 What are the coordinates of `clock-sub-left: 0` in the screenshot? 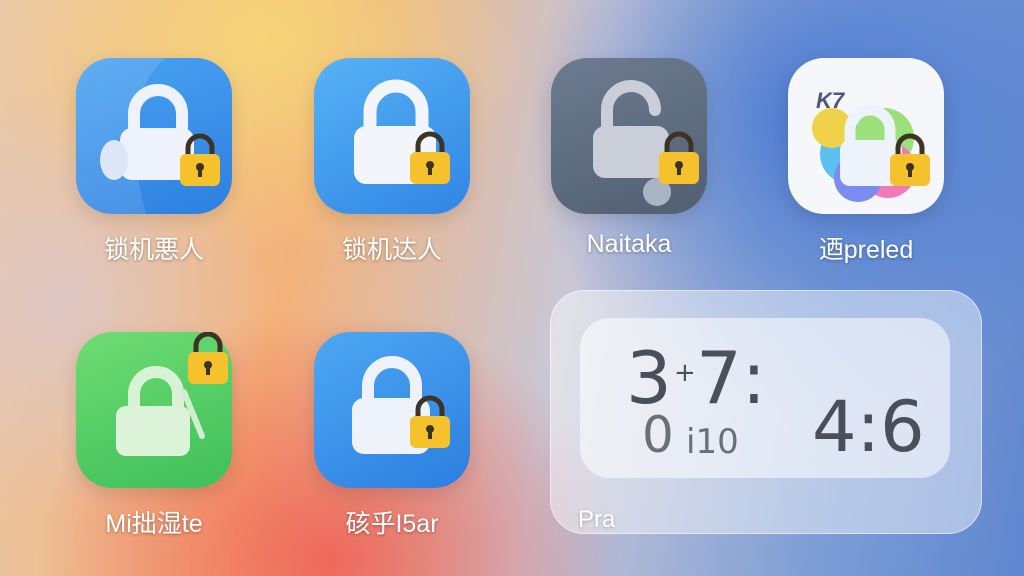 It's located at (658, 435).